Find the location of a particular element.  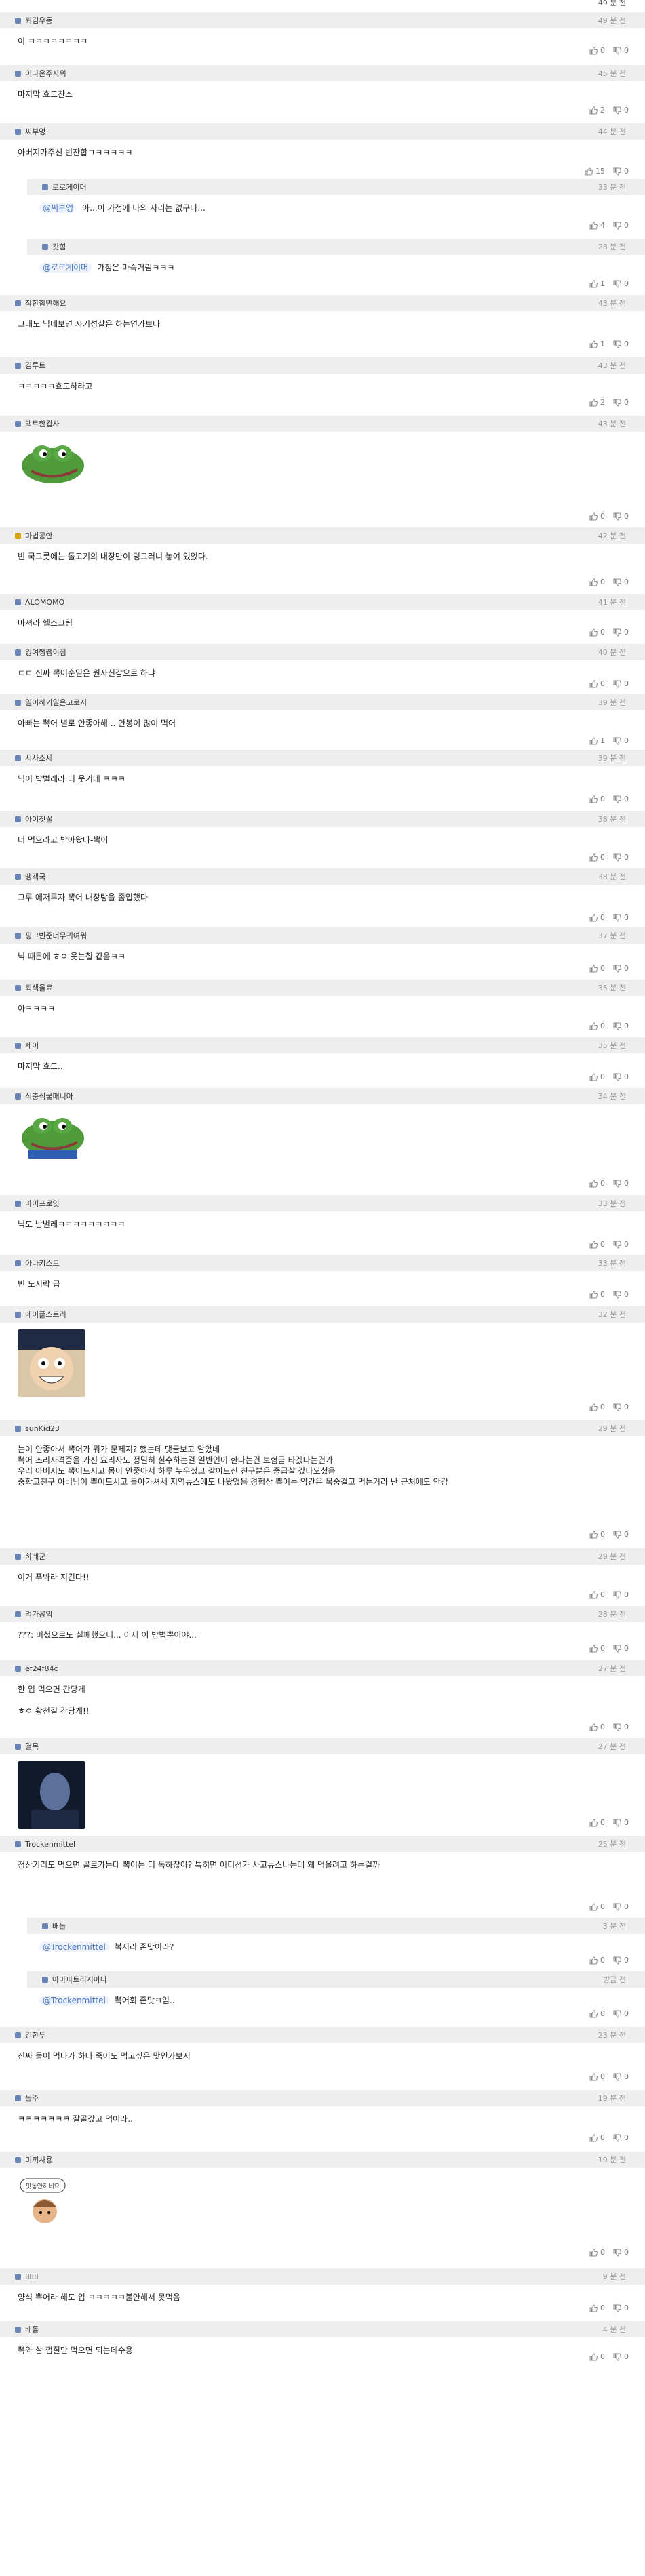

comment-author: 결목 is located at coordinates (32, 1746).